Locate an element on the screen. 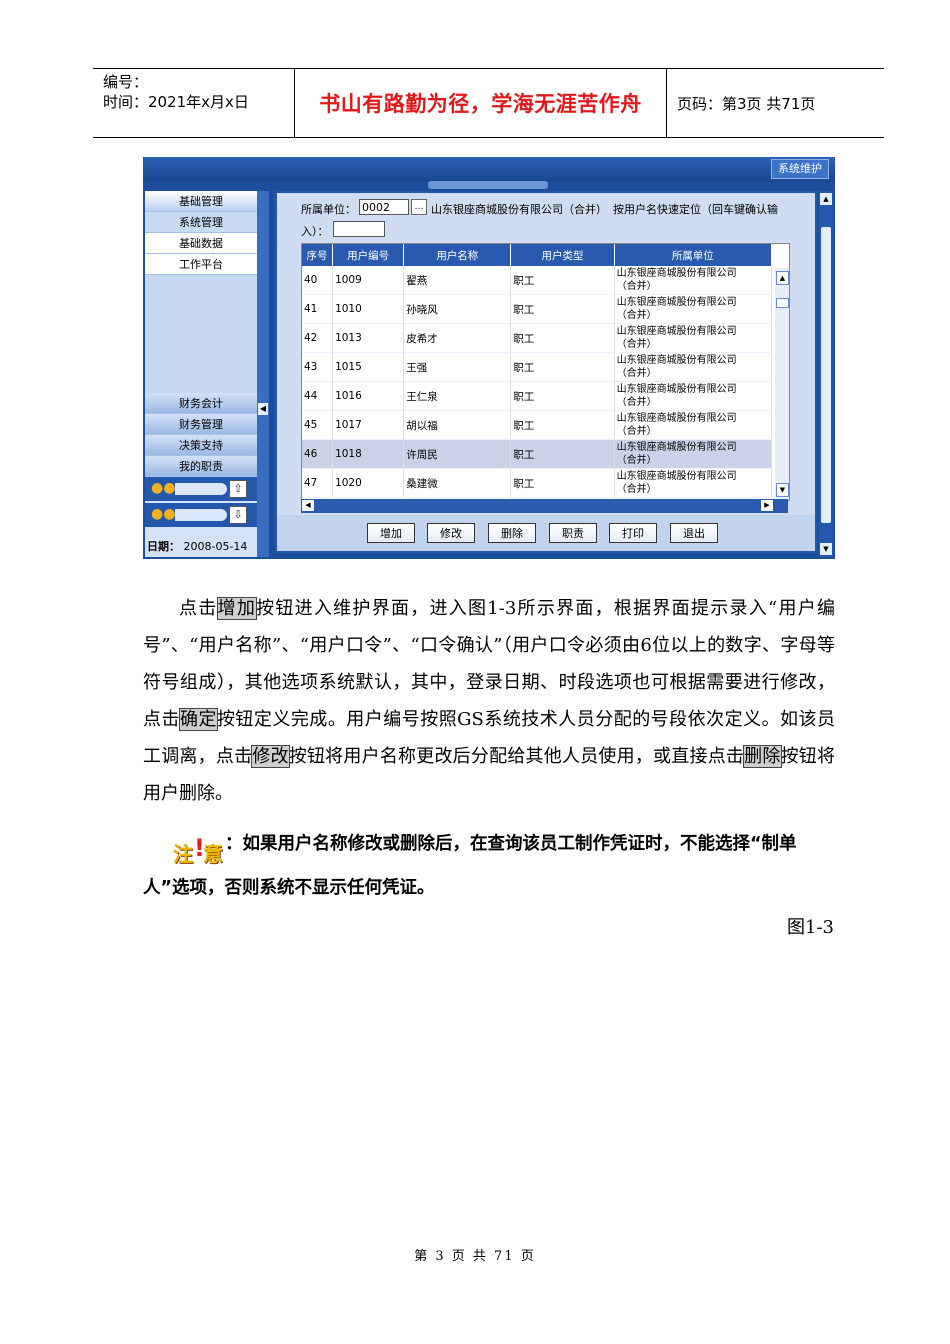  table-row: 43 1015 王强 职工 山东银座商城股份有限公司 （合并） is located at coordinates (537, 367).